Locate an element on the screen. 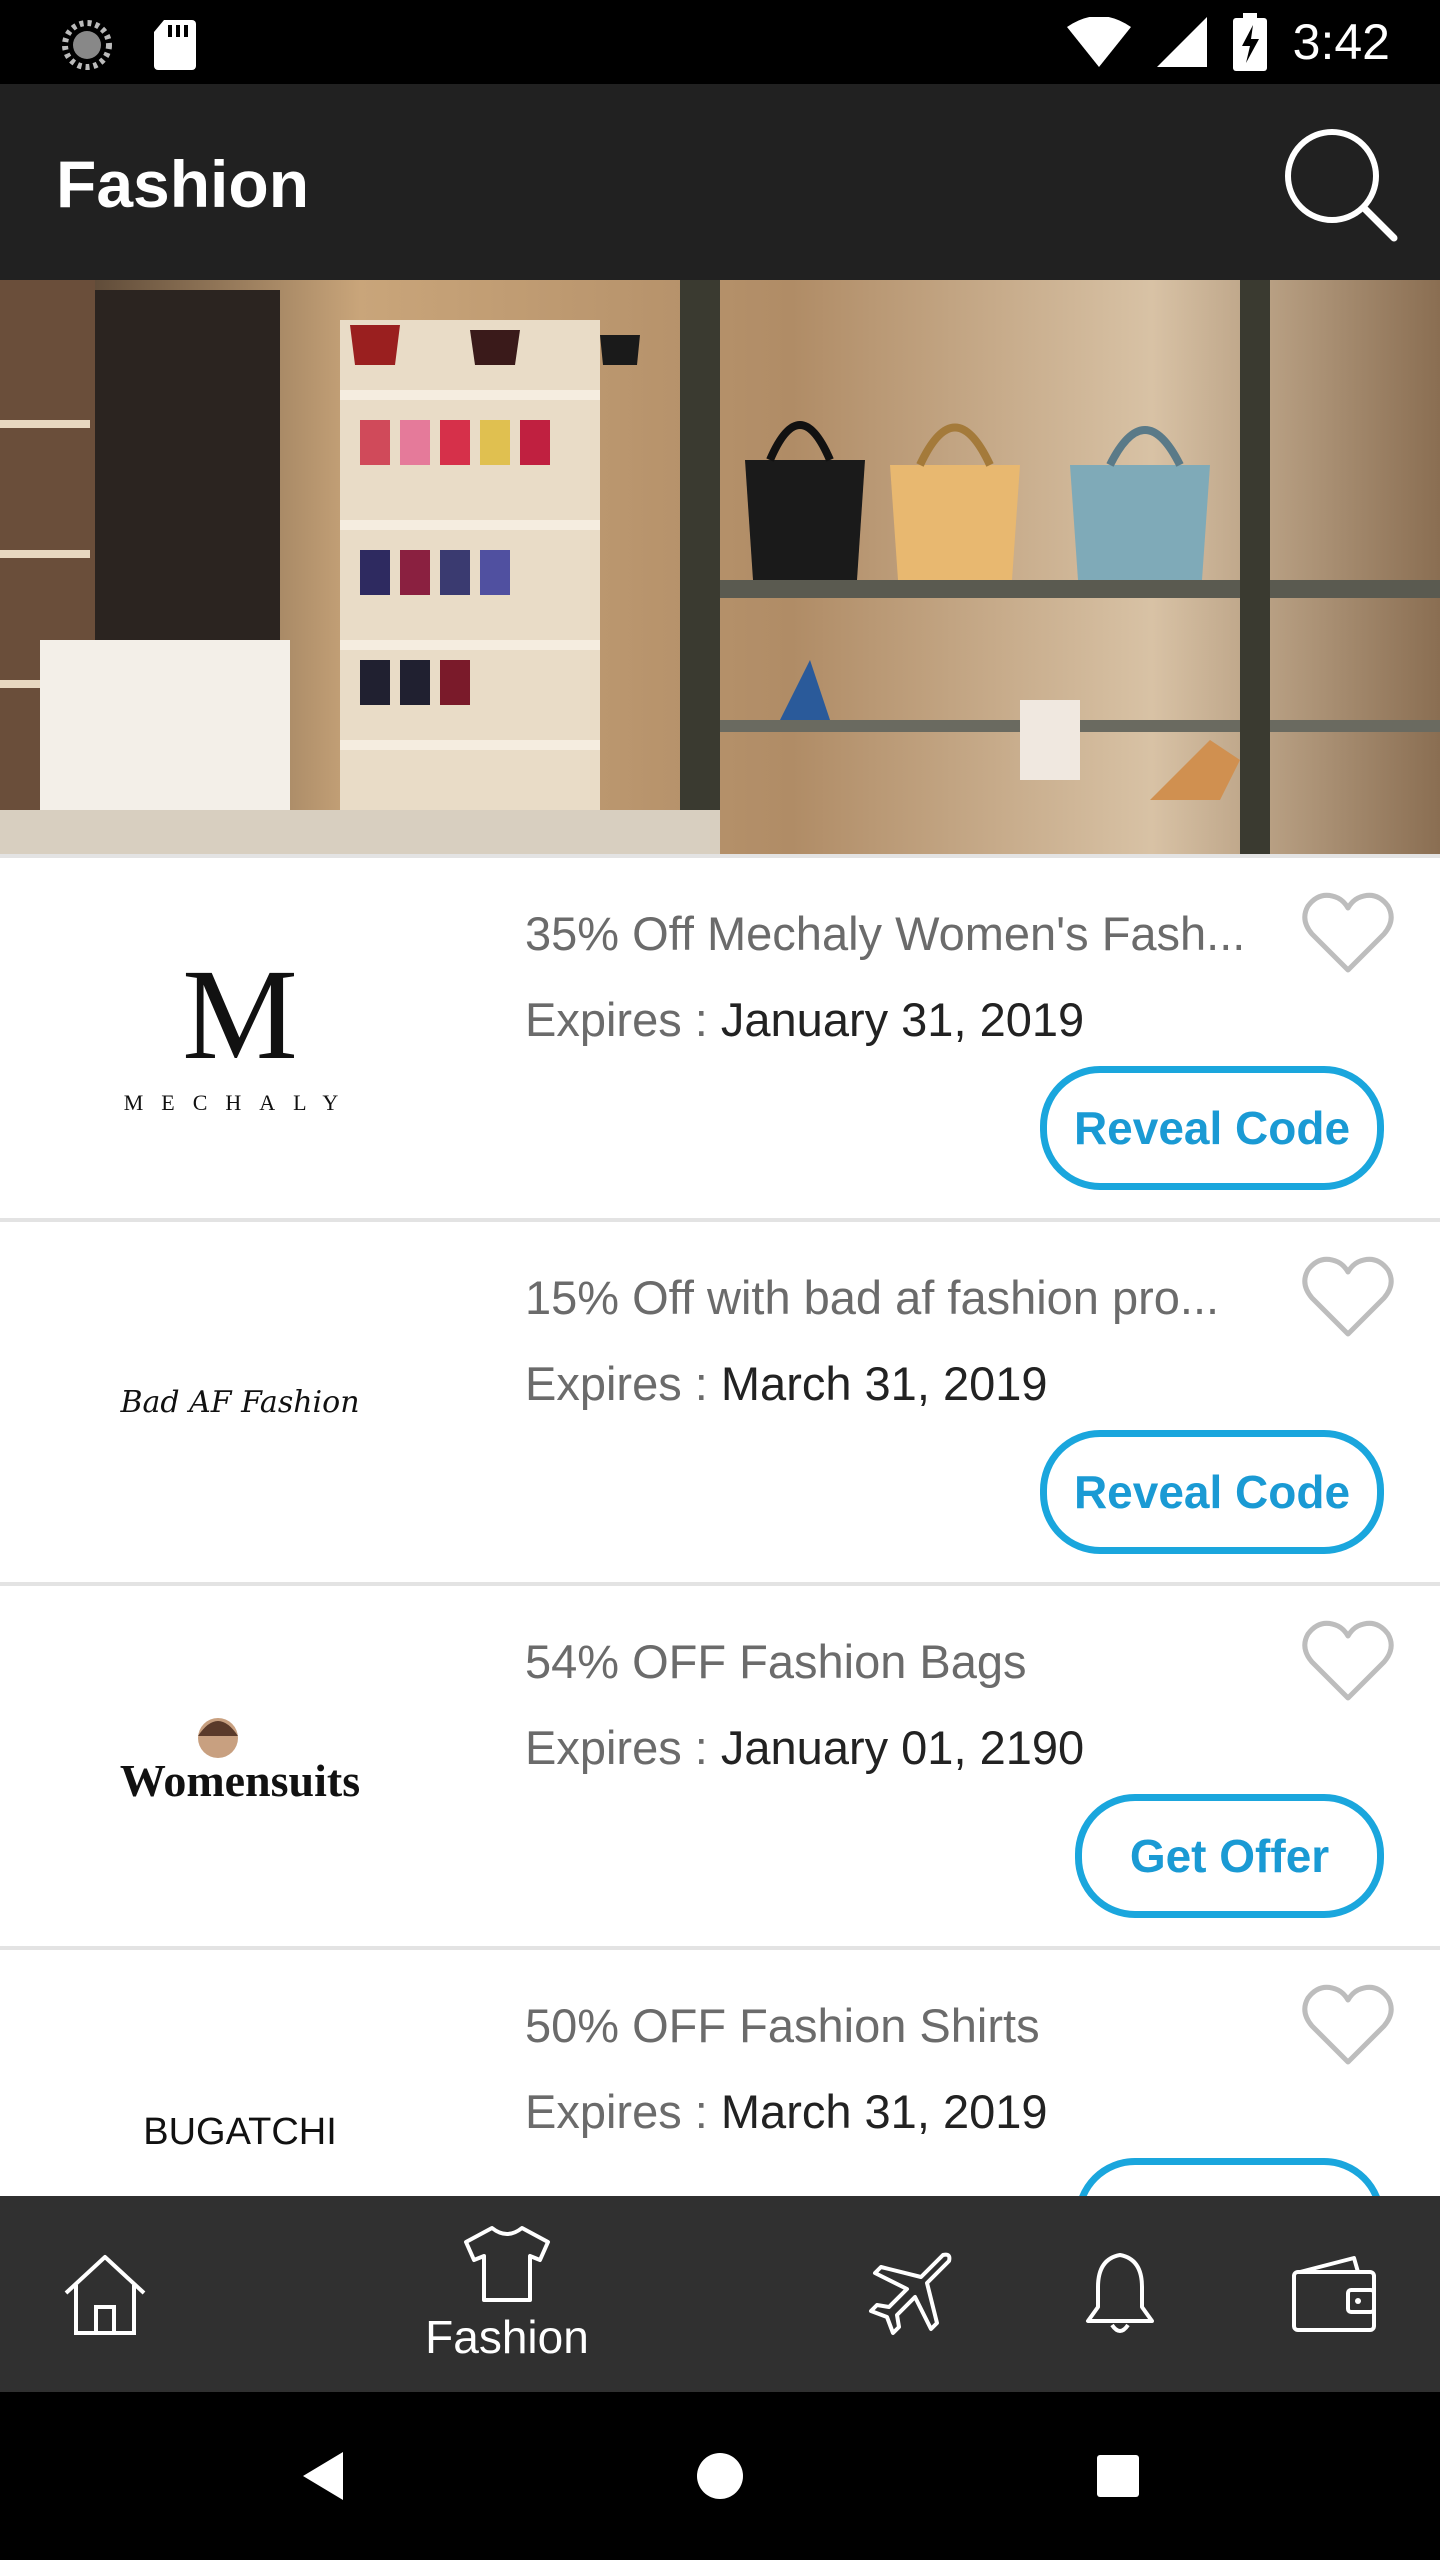 Image resolution: width=1440 pixels, height=2560 pixels. system-back-button is located at coordinates (322, 2476).